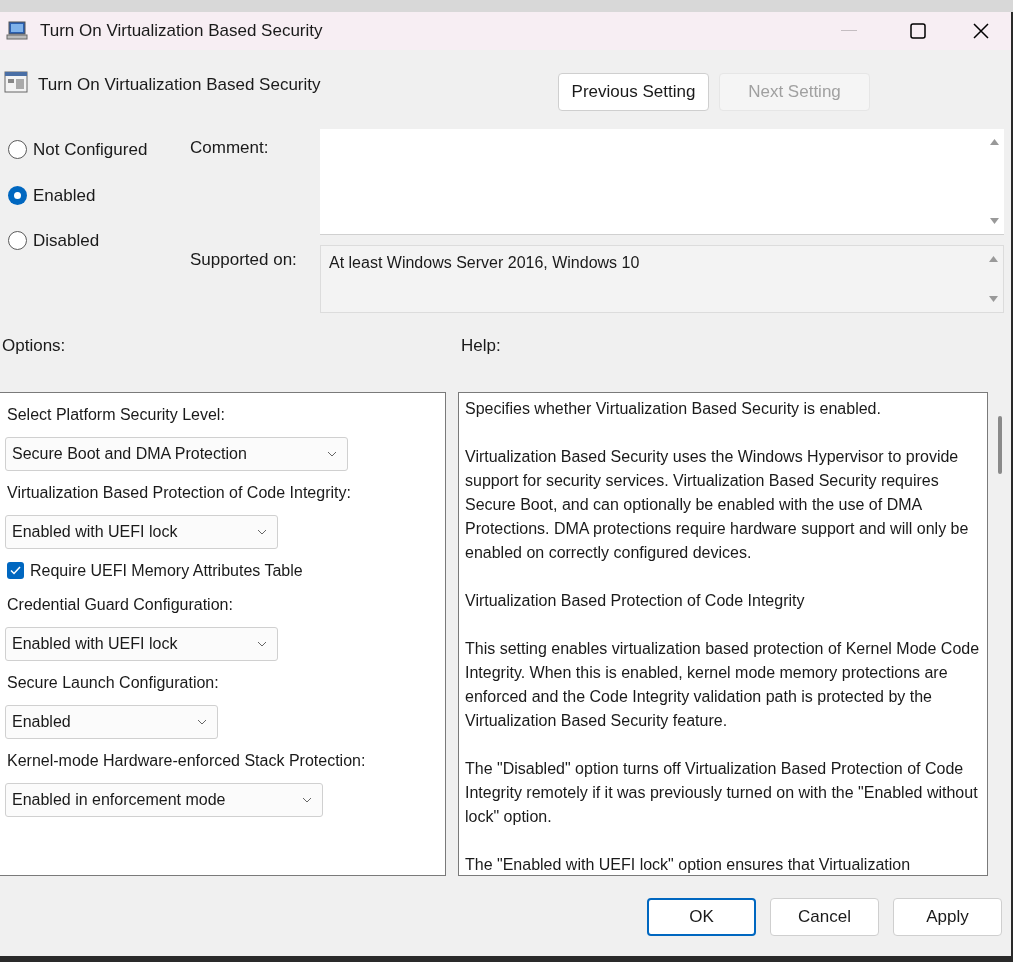  Describe the element at coordinates (181, 31) in the screenshot. I see `window-title: Turn On Virtualization Based Security` at that location.